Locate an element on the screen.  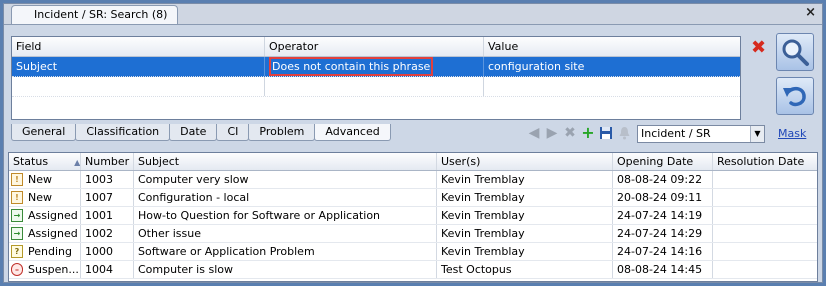
chevron-down-icon: ▼ is located at coordinates (757, 134).